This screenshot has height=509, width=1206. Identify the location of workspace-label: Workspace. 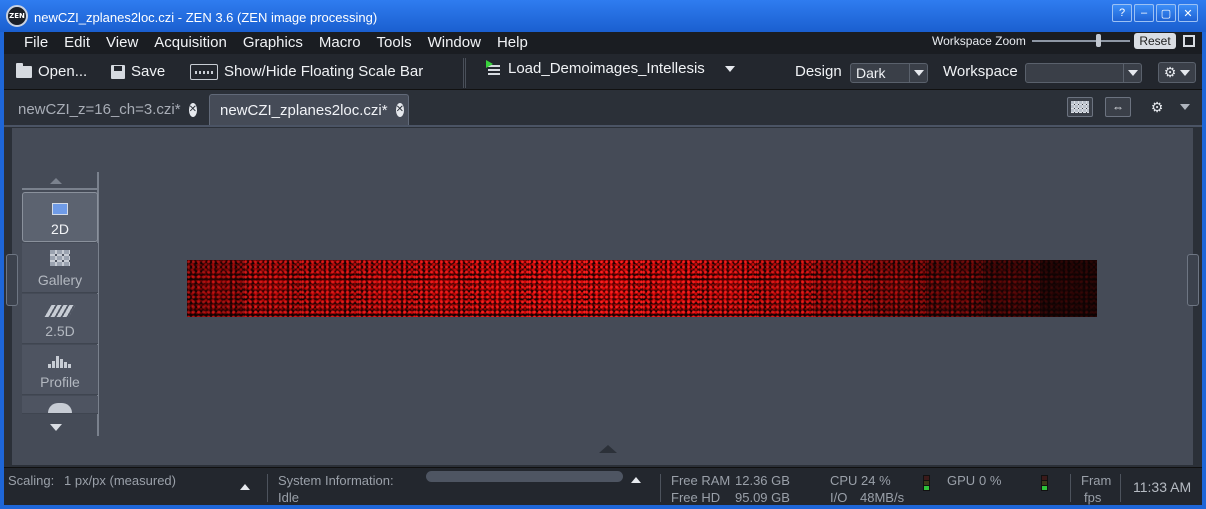
(980, 71).